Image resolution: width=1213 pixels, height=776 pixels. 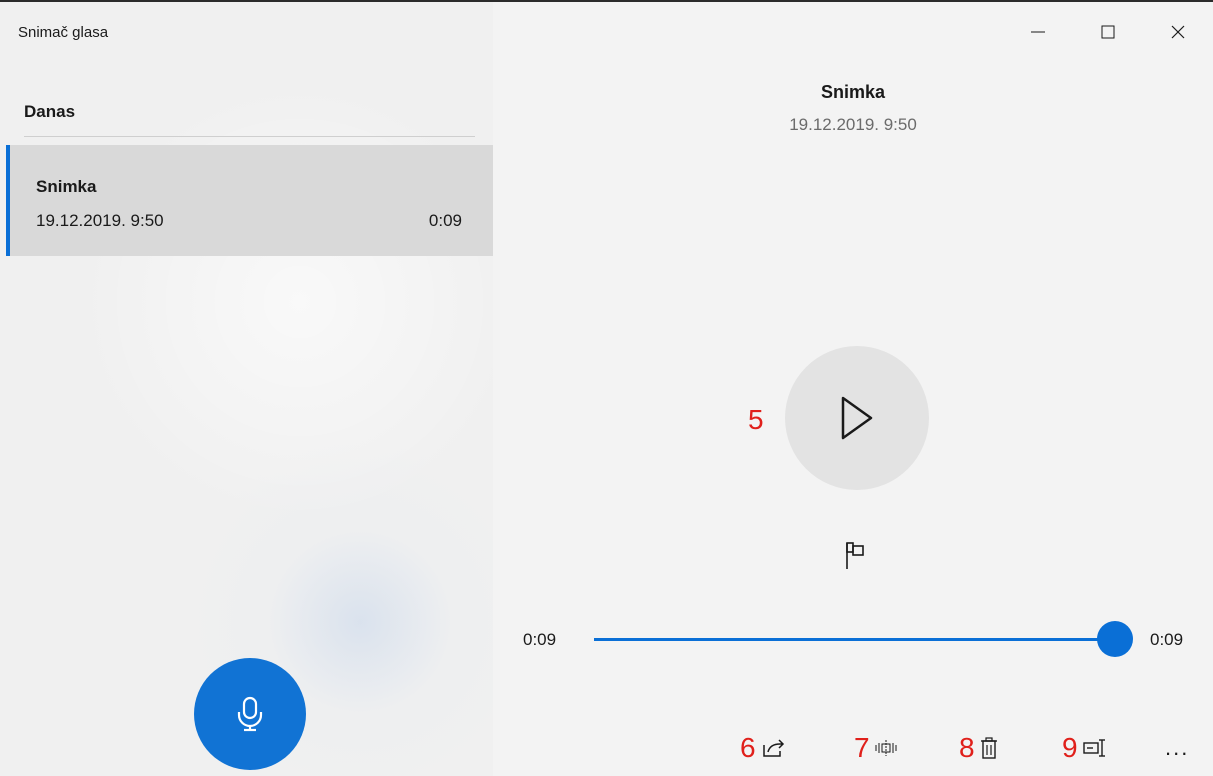 I want to click on flag-icon, so click(x=855, y=555).